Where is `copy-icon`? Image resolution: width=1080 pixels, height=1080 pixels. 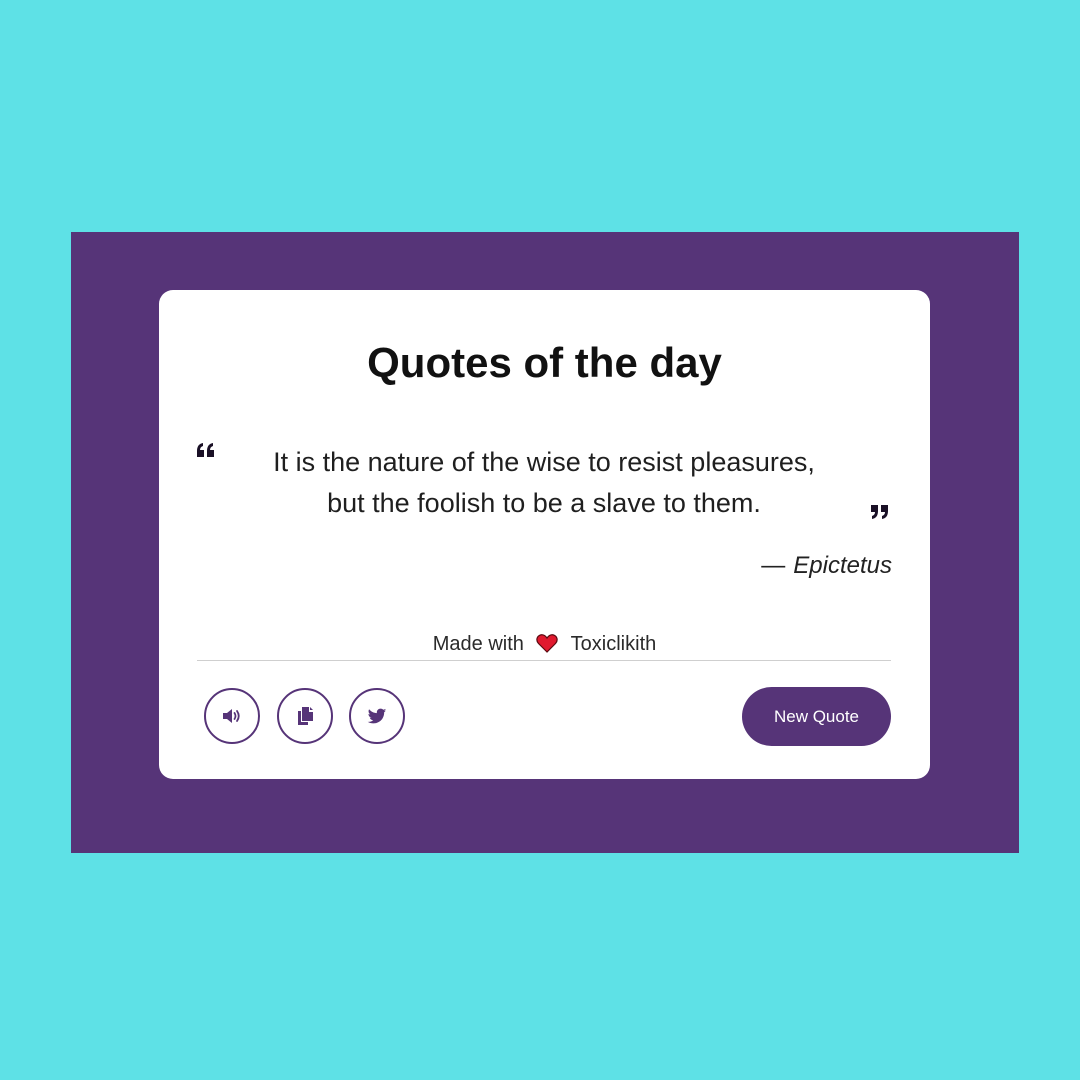 copy-icon is located at coordinates (305, 716).